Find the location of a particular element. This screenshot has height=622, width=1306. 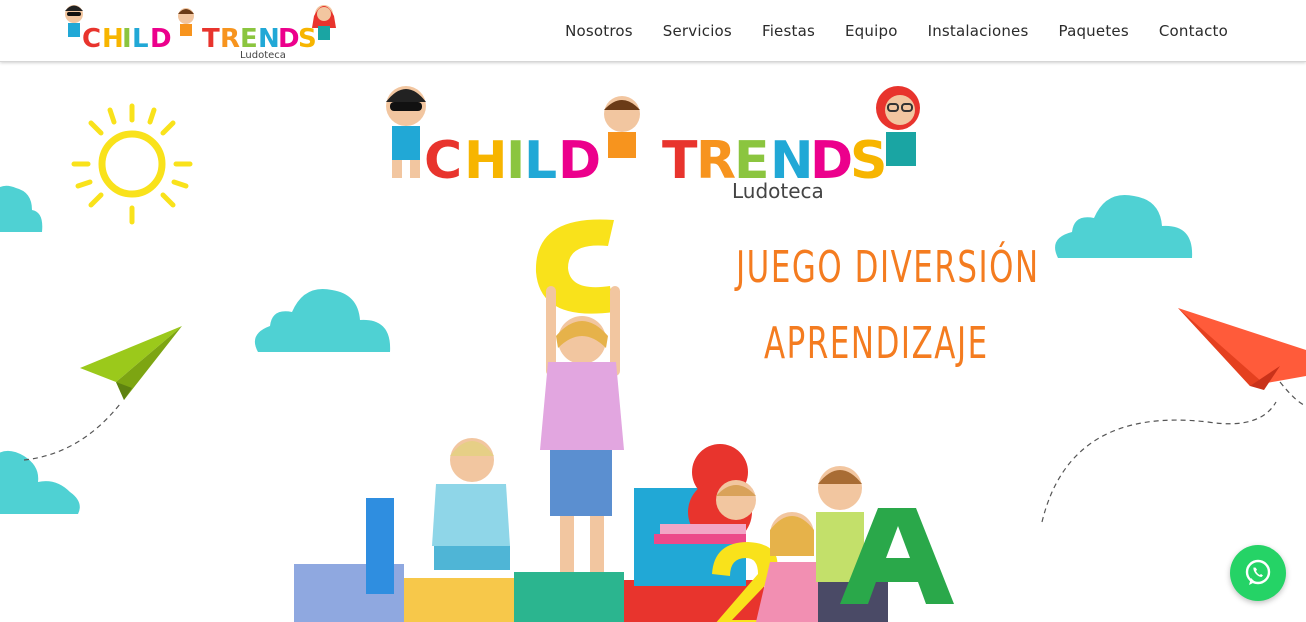

whatsapp-icon is located at coordinates (1258, 572).